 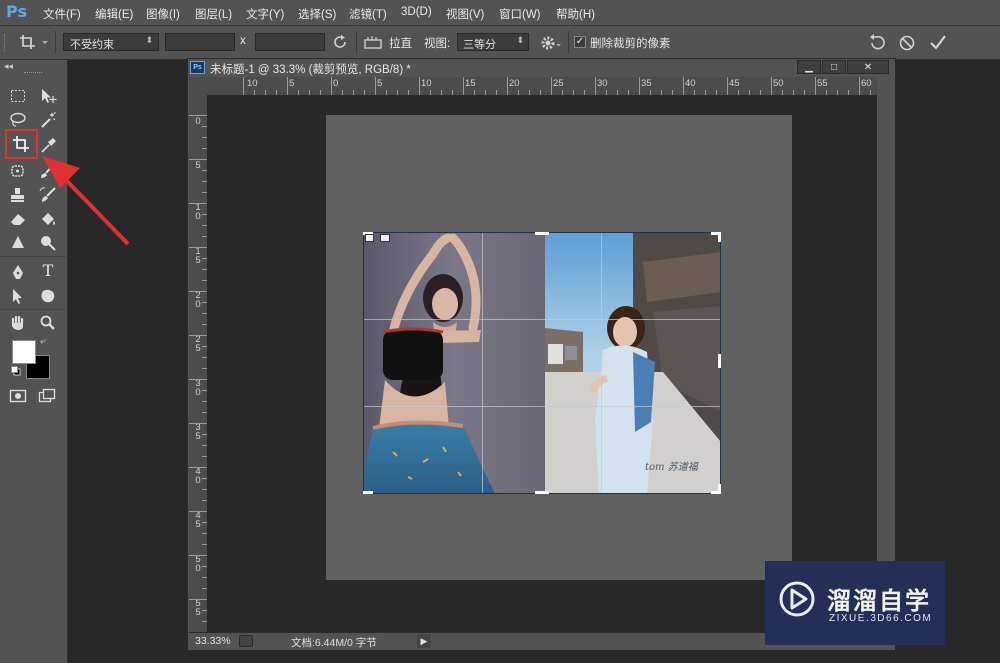 I want to click on options-grip, so click(x=6, y=43).